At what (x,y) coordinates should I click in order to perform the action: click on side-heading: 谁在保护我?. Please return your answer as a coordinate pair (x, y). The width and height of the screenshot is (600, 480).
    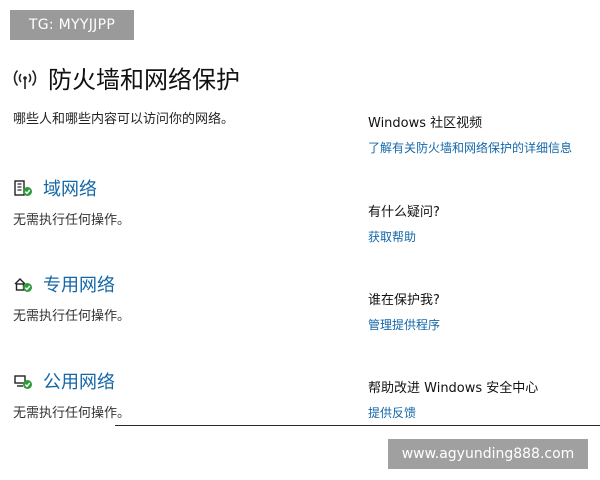
    Looking at the image, I should click on (404, 300).